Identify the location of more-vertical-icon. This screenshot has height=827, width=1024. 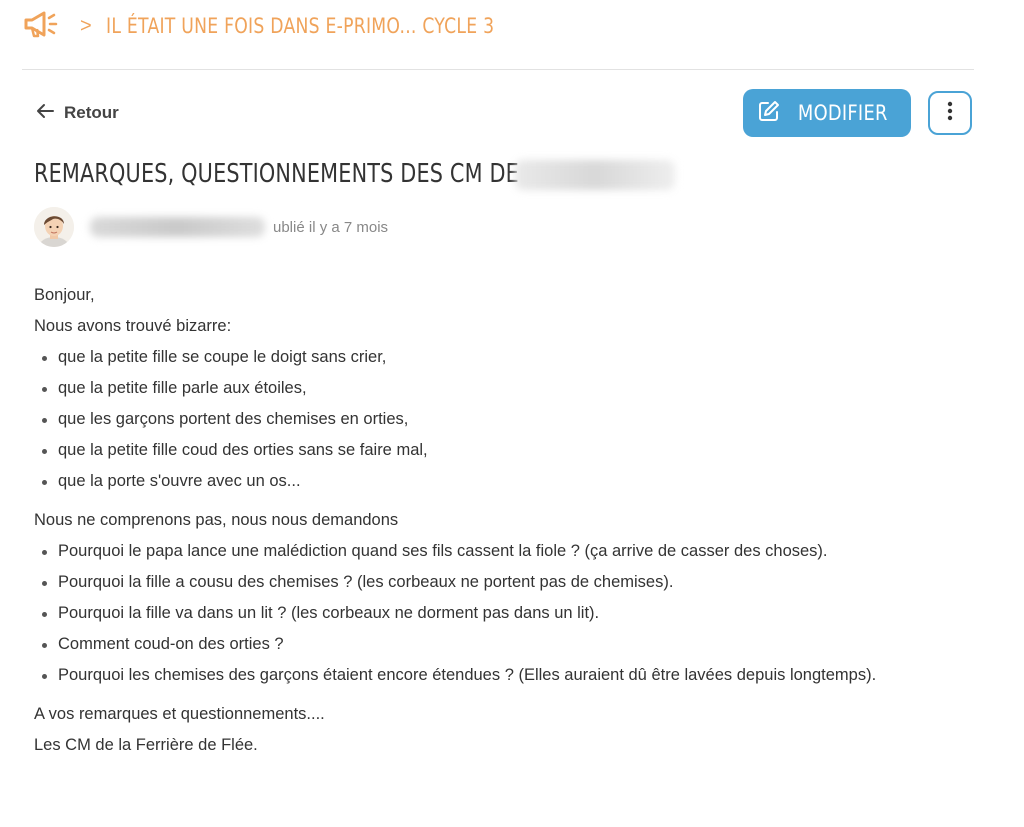
(950, 113).